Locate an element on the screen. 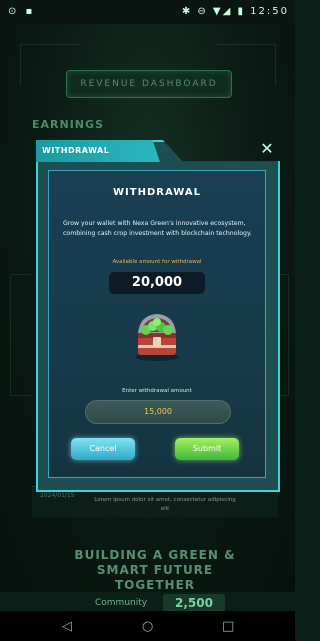  submit-button: Submit is located at coordinates (207, 449).